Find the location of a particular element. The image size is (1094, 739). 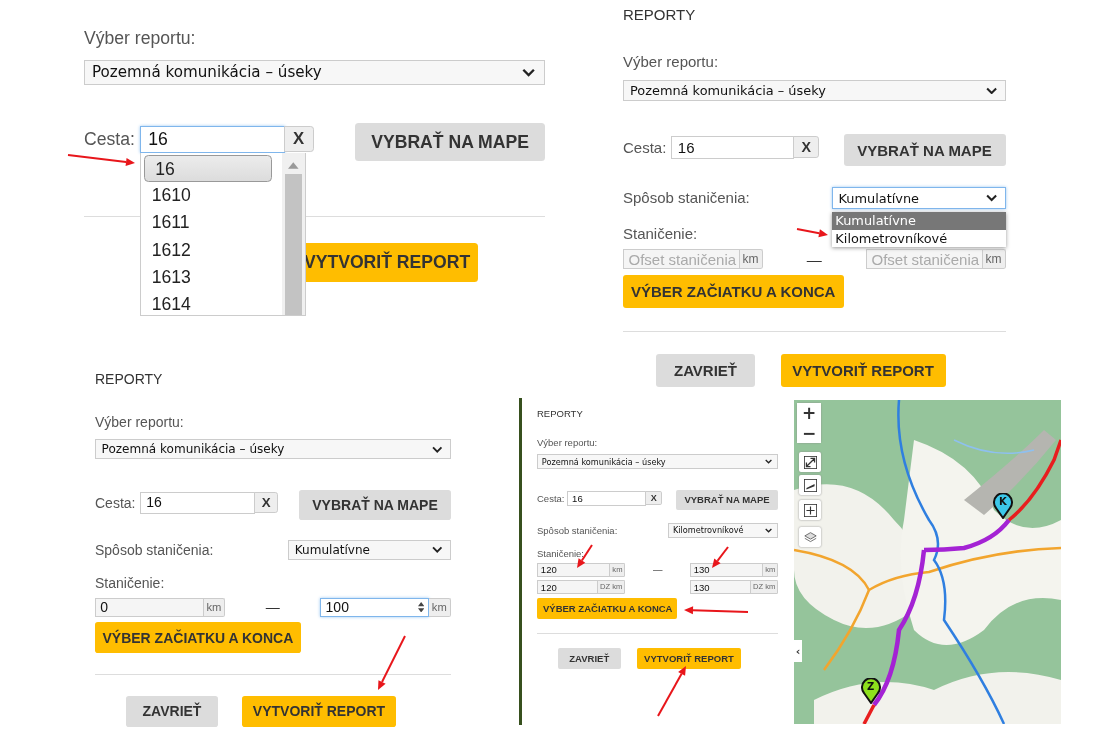

method-select: Kilometrovníkové is located at coordinates (723, 530).